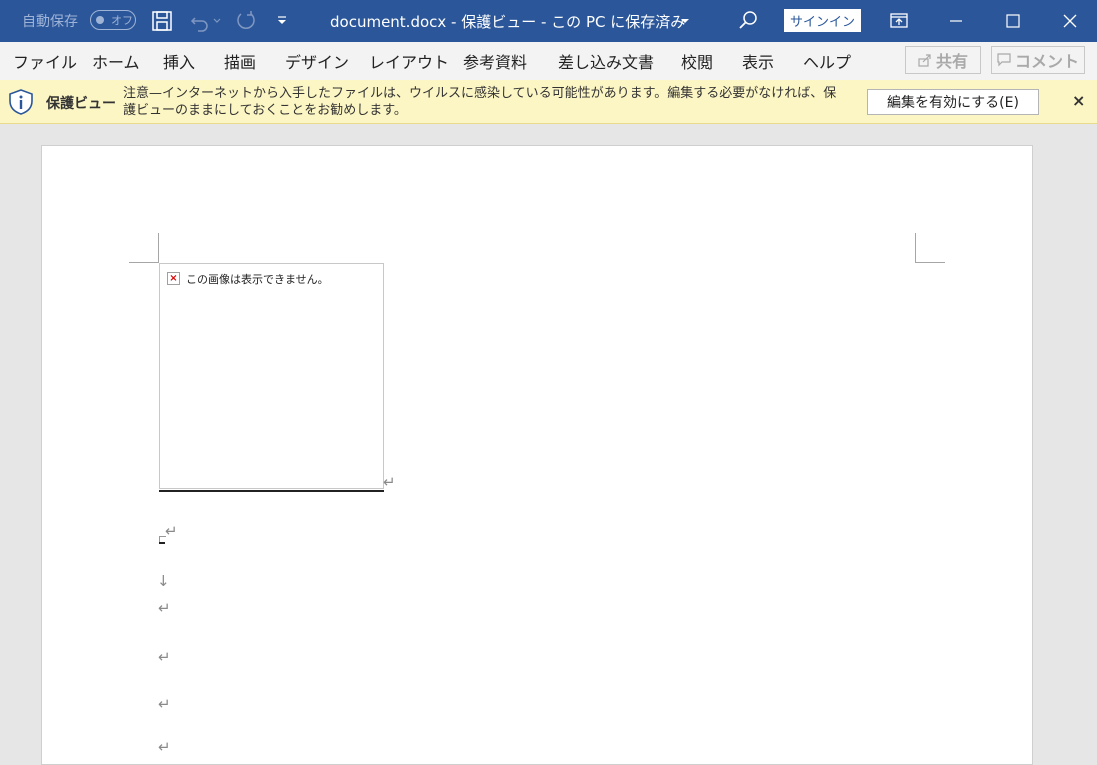 This screenshot has width=1097, height=765. I want to click on toggle-knob, so click(100, 20).